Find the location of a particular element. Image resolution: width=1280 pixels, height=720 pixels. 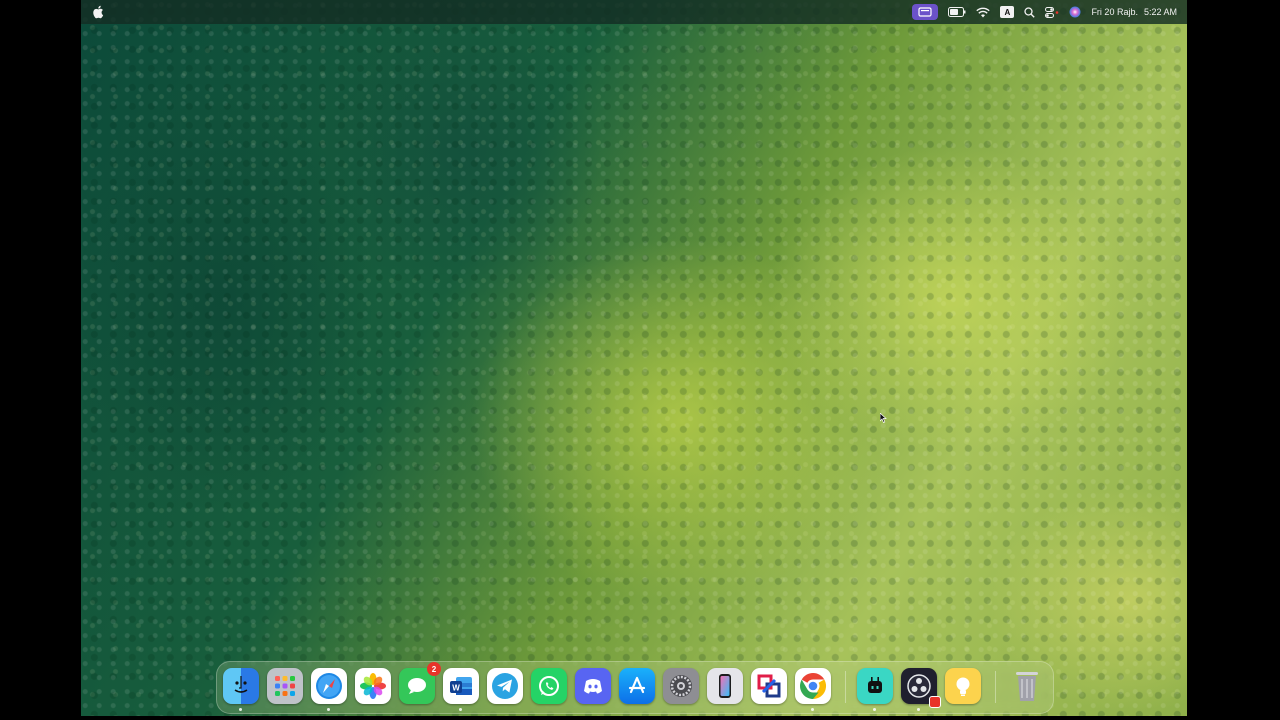

menu-date: Fri 20 Rajb. is located at coordinates (1114, 12).